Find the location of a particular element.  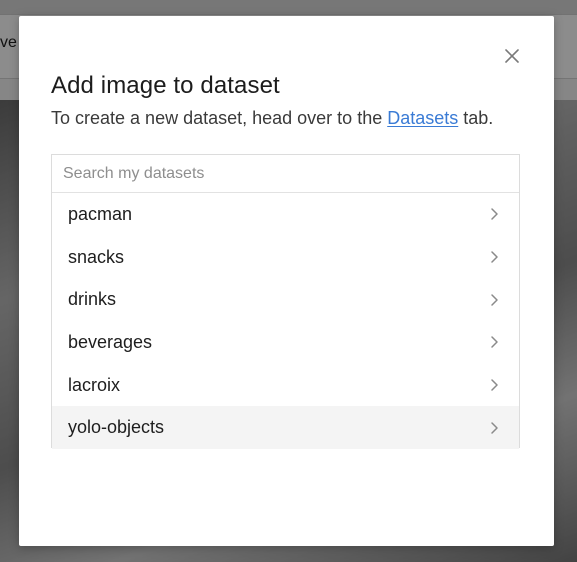

dataset-item: snacks is located at coordinates (285, 257).